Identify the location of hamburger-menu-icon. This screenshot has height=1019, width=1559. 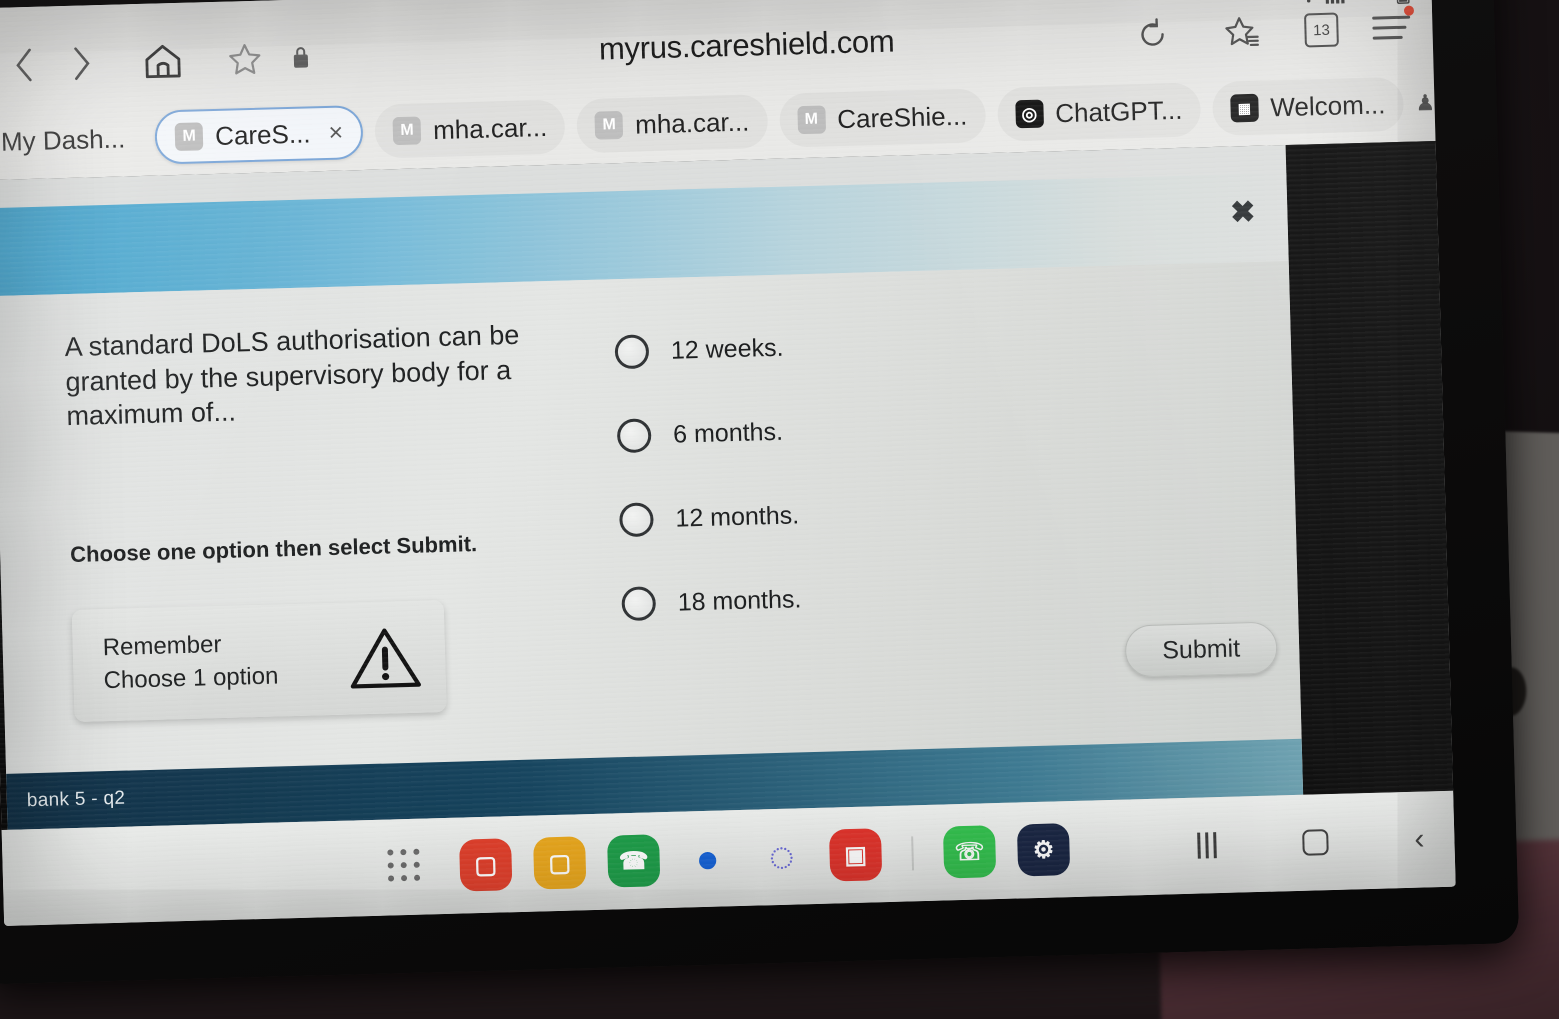
(1393, 23).